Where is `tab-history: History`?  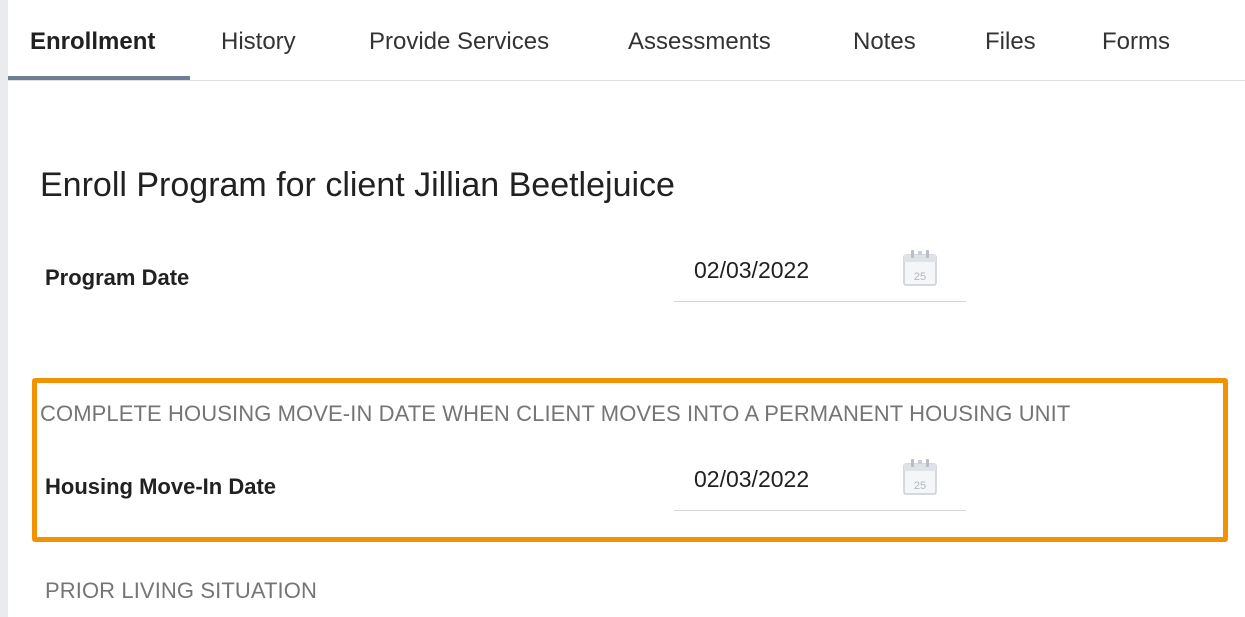
tab-history: History is located at coordinates (258, 42).